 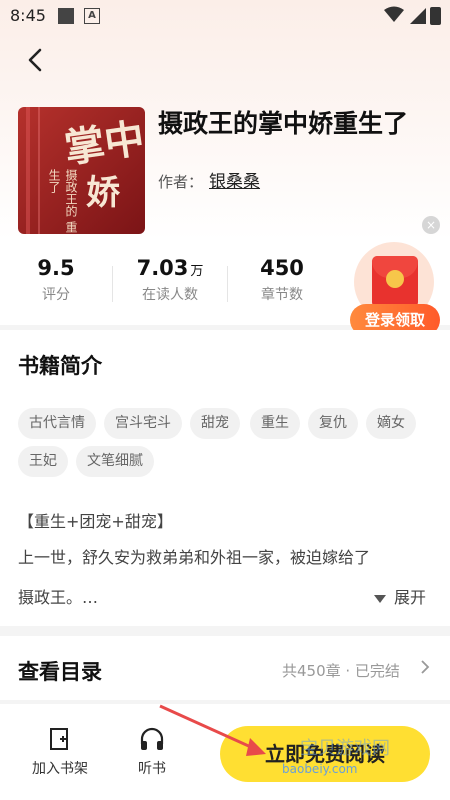 I want to click on annotation-arrow, so click(x=212, y=730).